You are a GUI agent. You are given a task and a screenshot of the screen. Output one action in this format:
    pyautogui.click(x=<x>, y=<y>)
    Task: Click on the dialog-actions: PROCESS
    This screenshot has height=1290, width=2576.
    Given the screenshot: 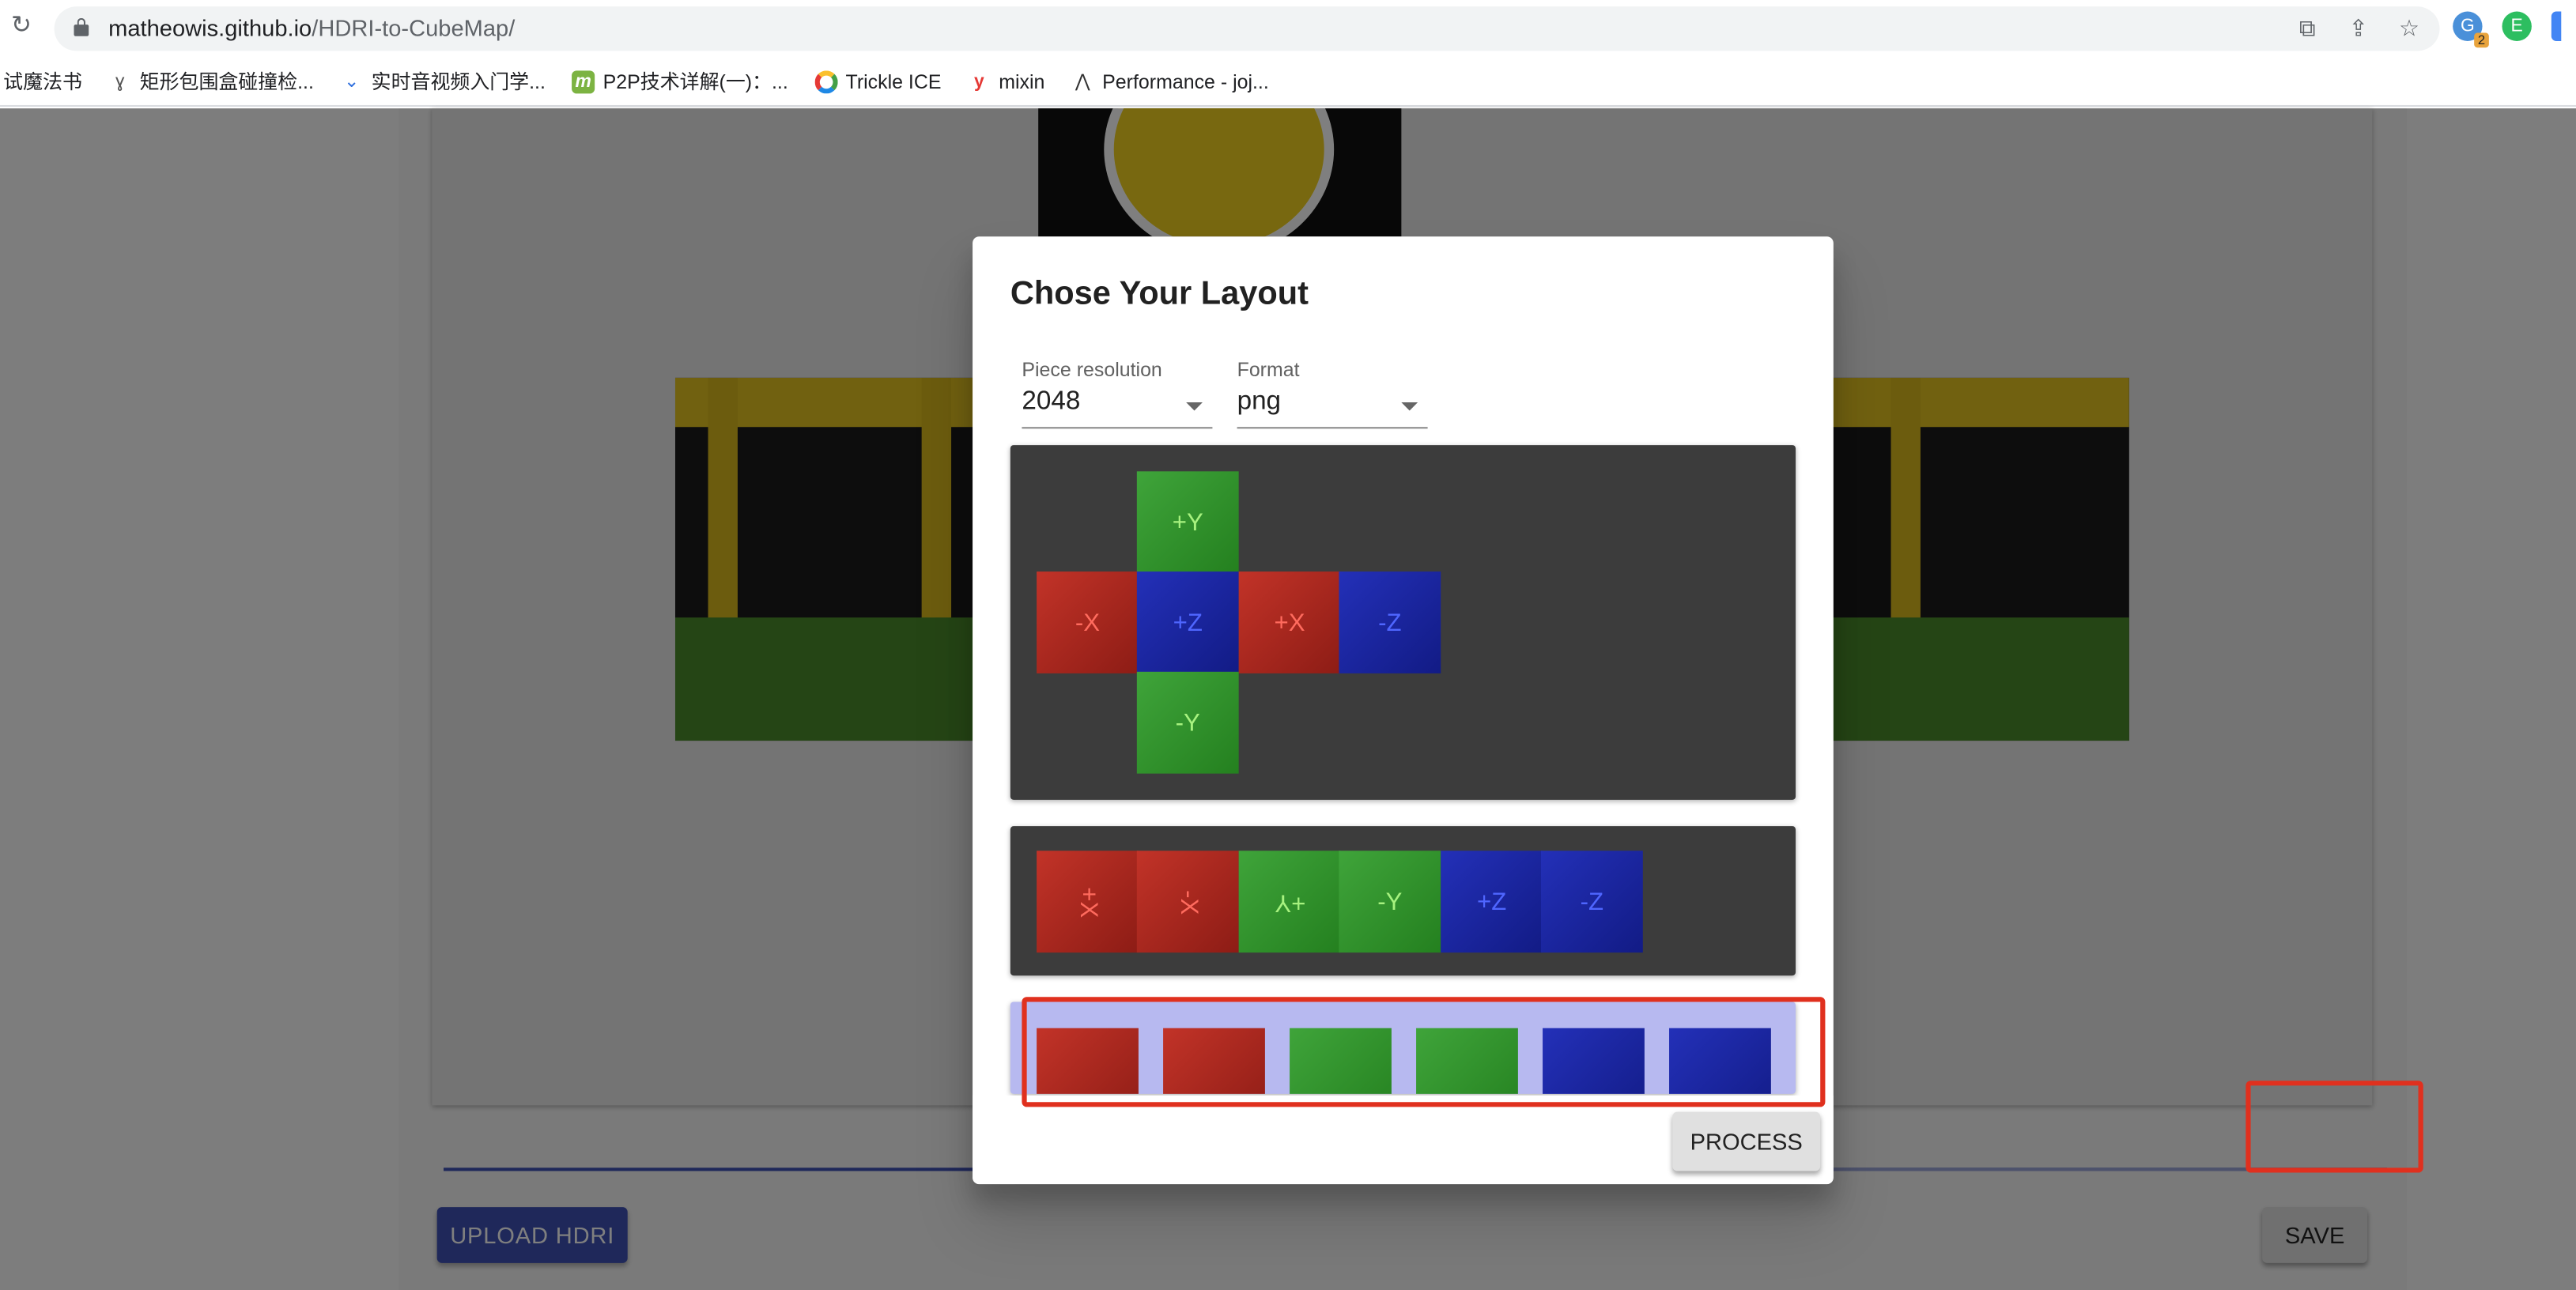 What is the action you would take?
    pyautogui.click(x=1403, y=1140)
    